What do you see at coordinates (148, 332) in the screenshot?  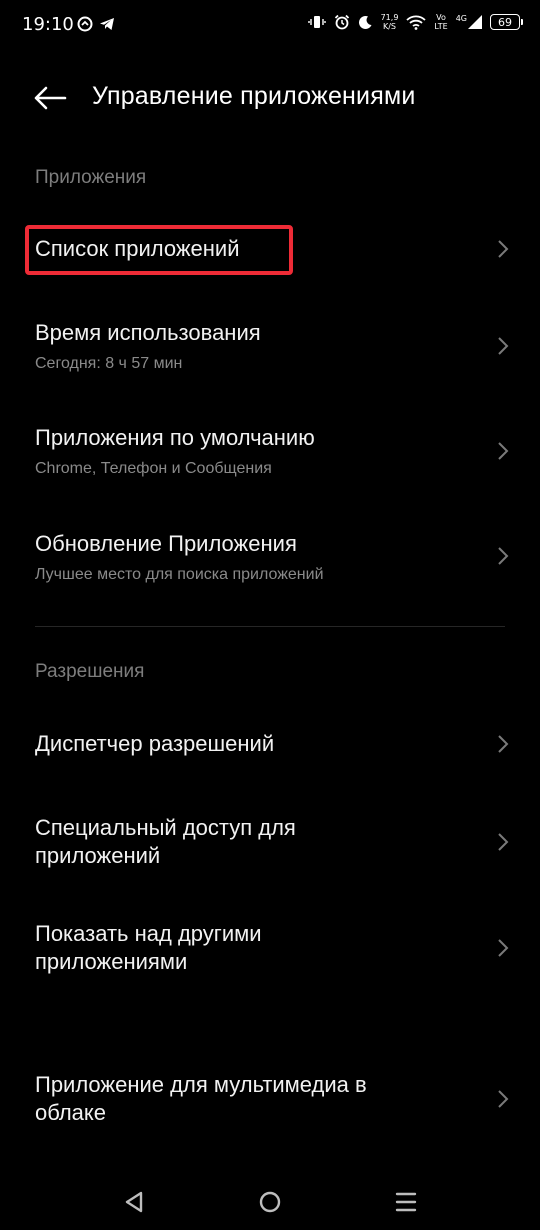 I see `item-title: Время использования` at bounding box center [148, 332].